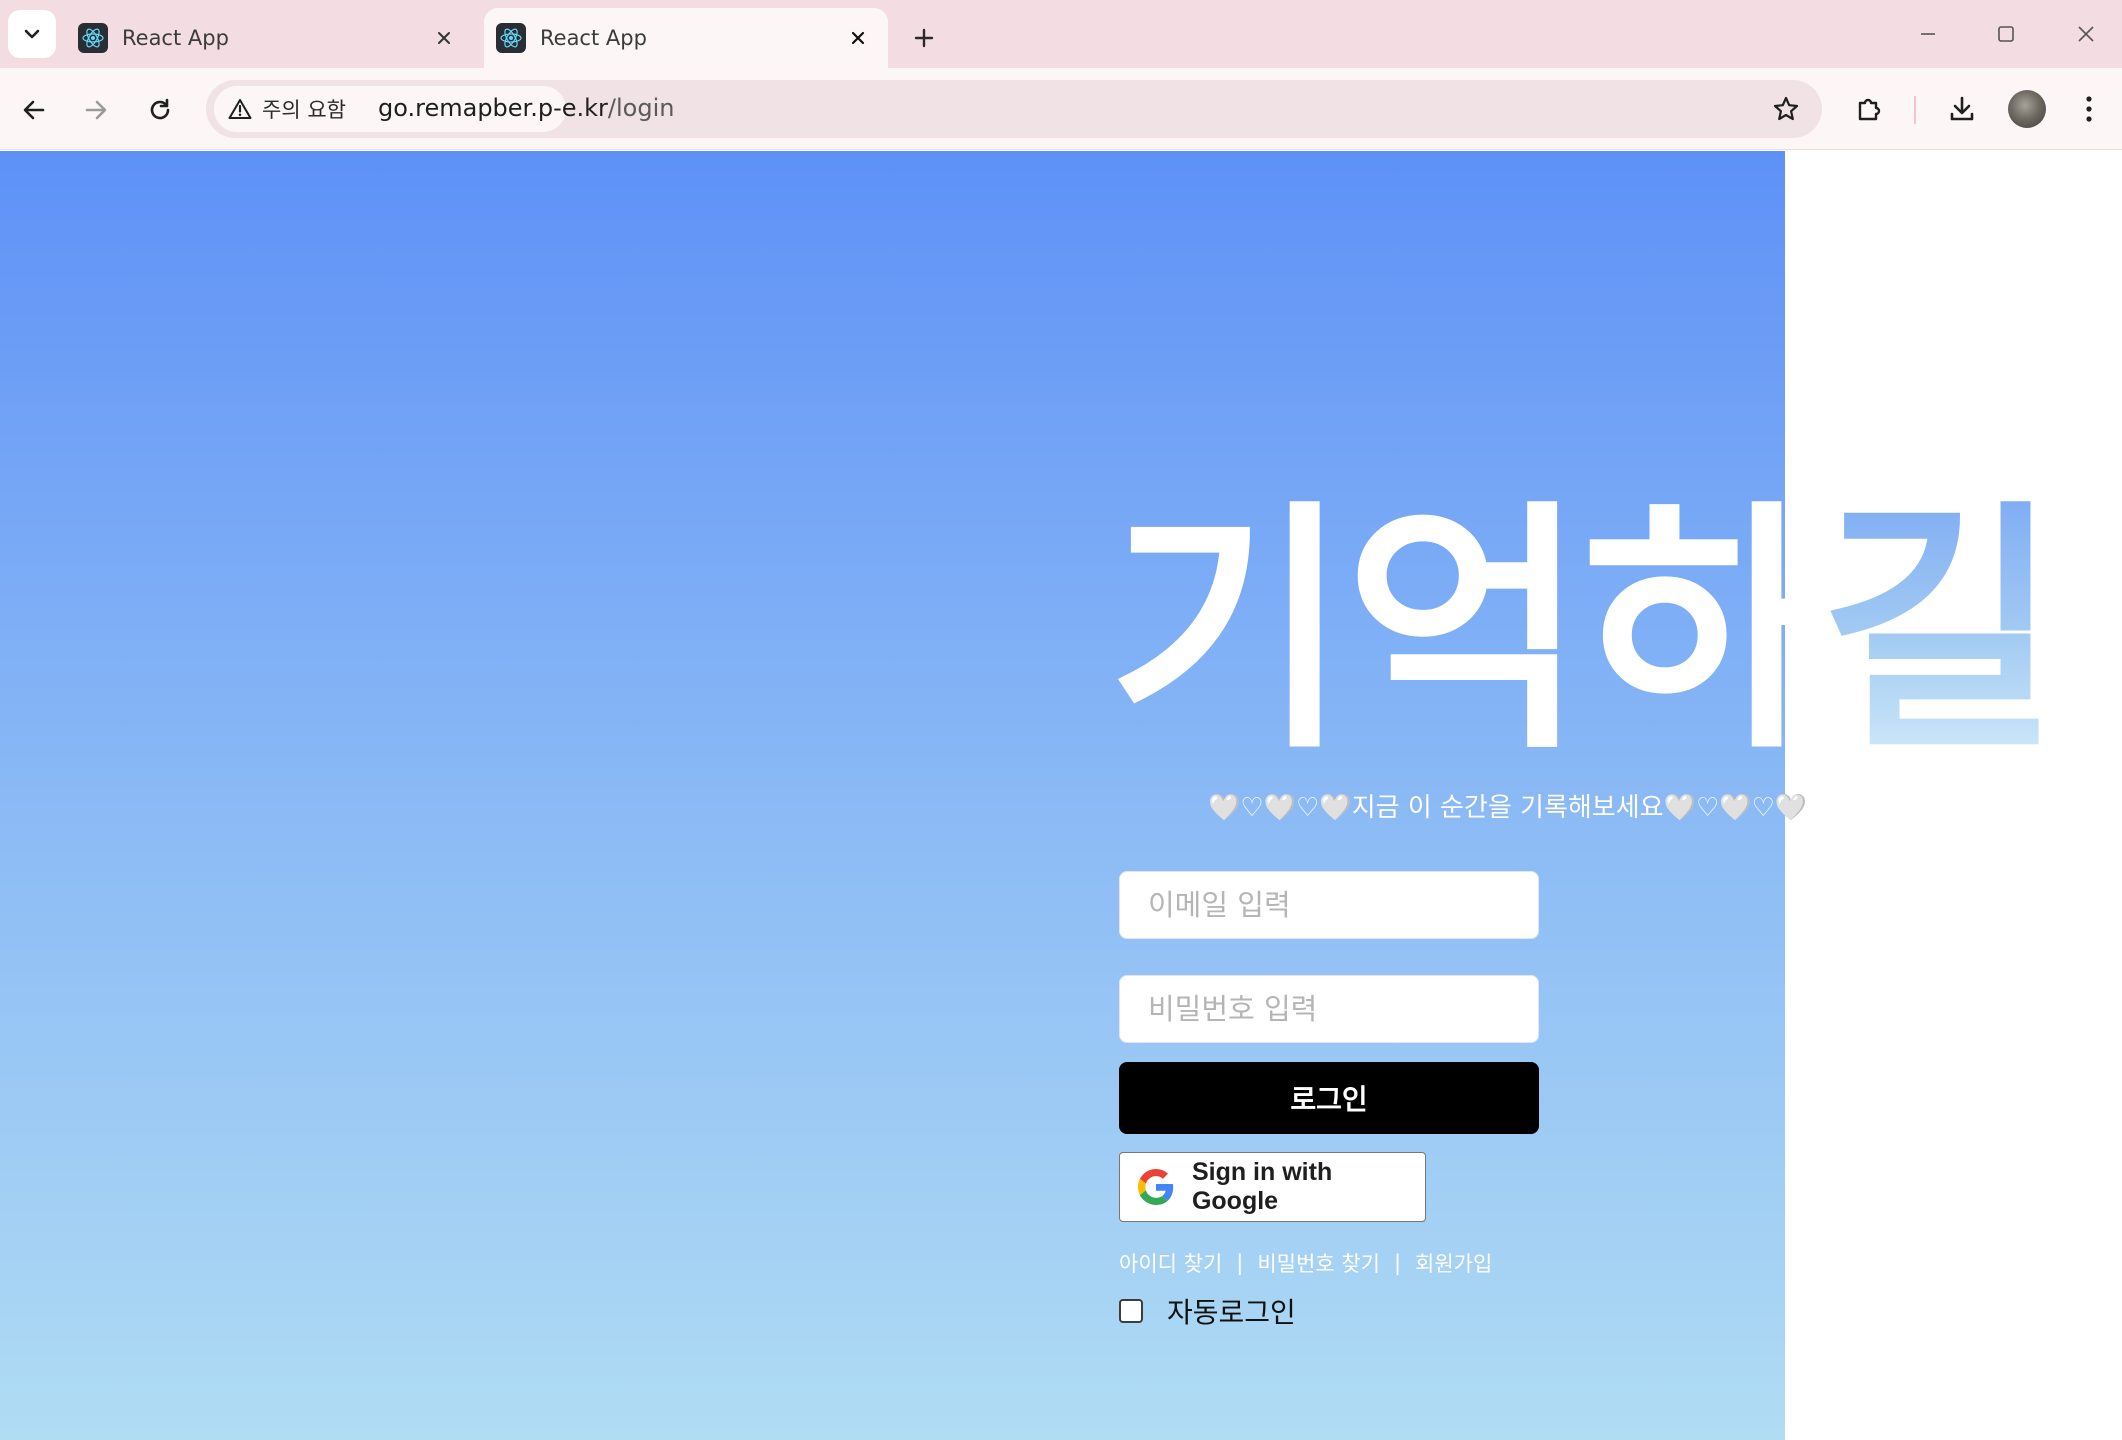 This screenshot has width=2122, height=1440. Describe the element at coordinates (1061, 34) in the screenshot. I see `tab-strip: React App React App` at that location.